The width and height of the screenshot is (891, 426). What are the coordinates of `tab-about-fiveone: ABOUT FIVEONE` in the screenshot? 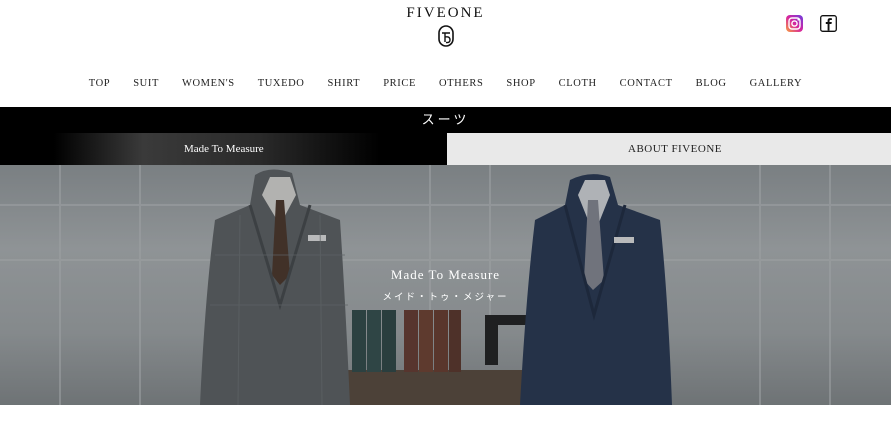 It's located at (669, 149).